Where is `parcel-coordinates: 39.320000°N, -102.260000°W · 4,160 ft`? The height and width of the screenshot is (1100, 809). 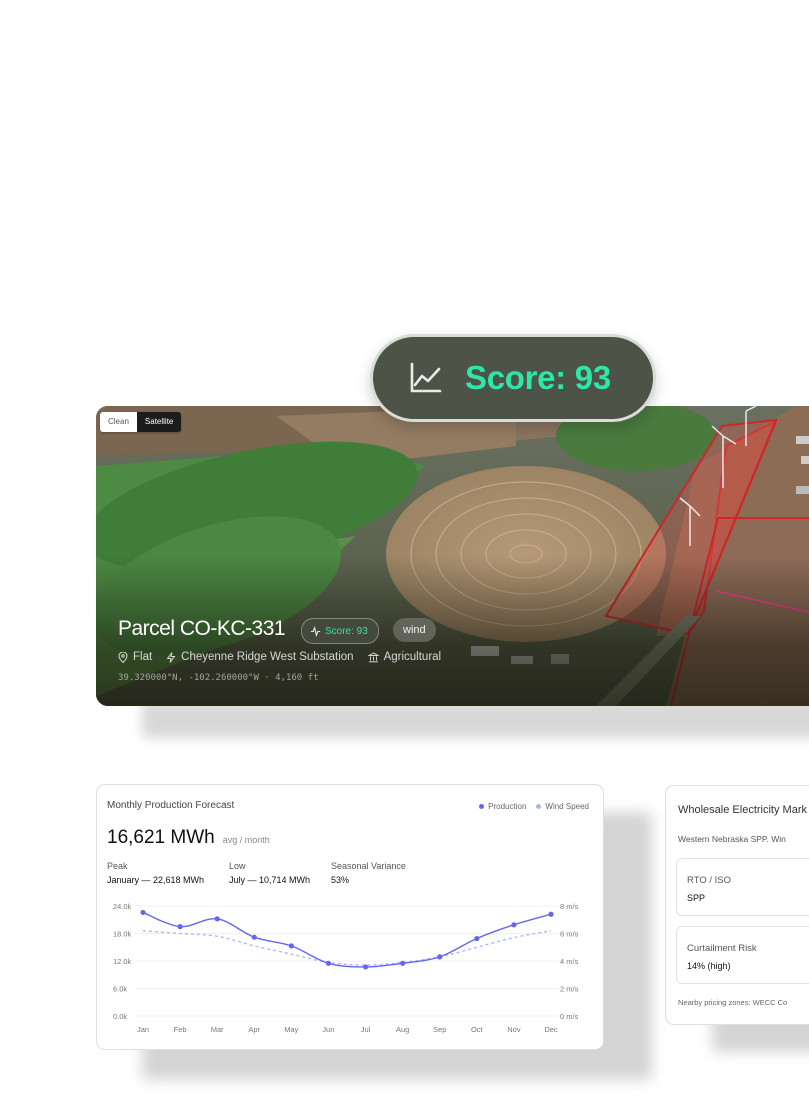 parcel-coordinates: 39.320000°N, -102.260000°W · 4,160 ft is located at coordinates (218, 678).